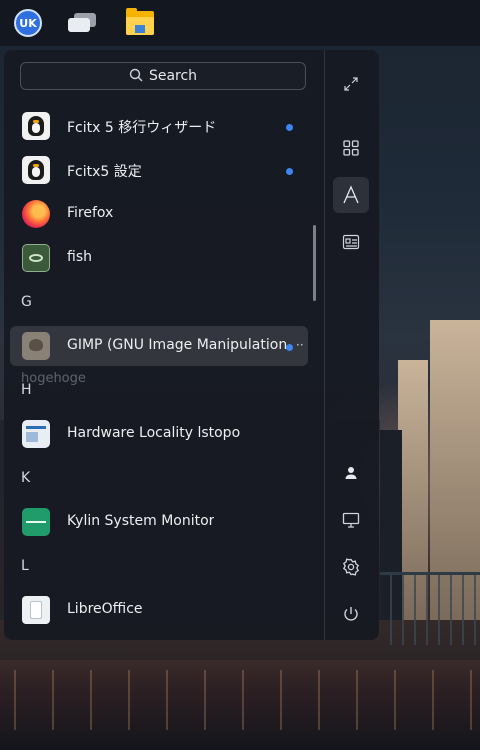 The height and width of the screenshot is (750, 480). What do you see at coordinates (36, 610) in the screenshot?
I see `libreoffice-icon` at bounding box center [36, 610].